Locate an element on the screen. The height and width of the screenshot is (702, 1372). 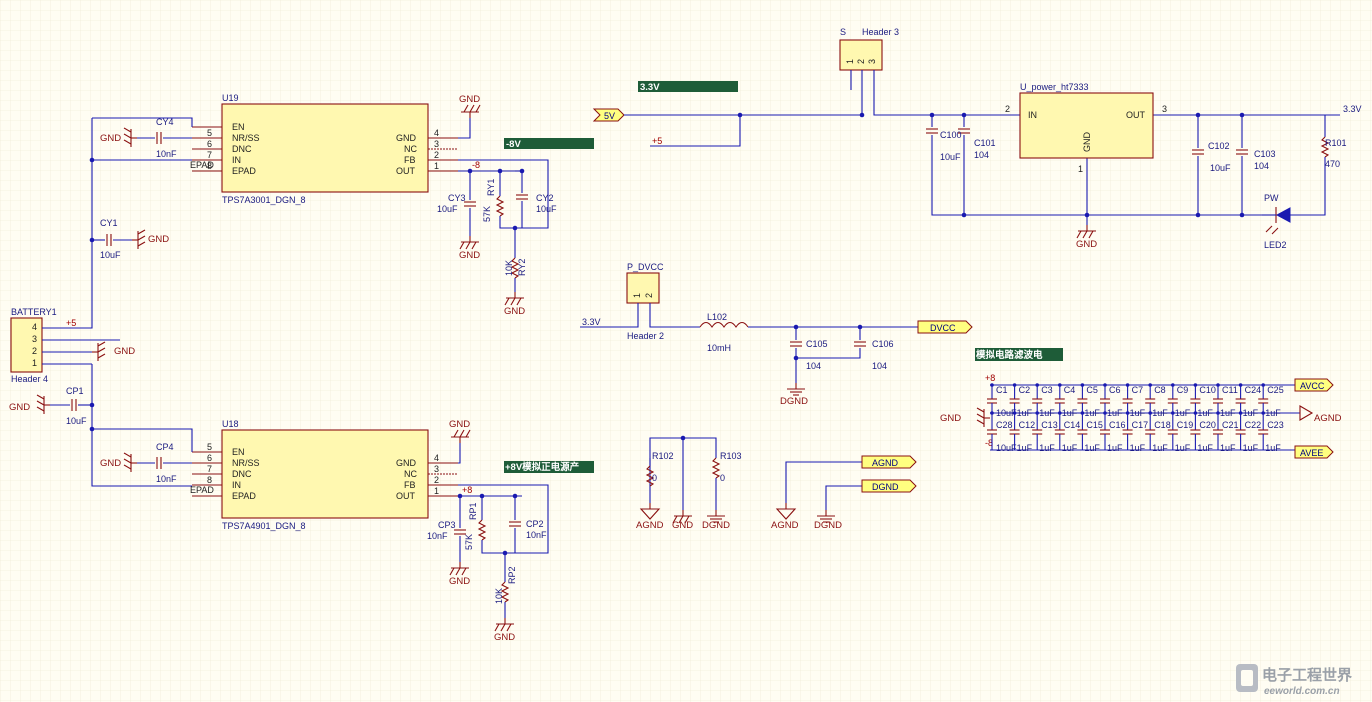
c101-ref: C101 is located at coordinates (985, 143).